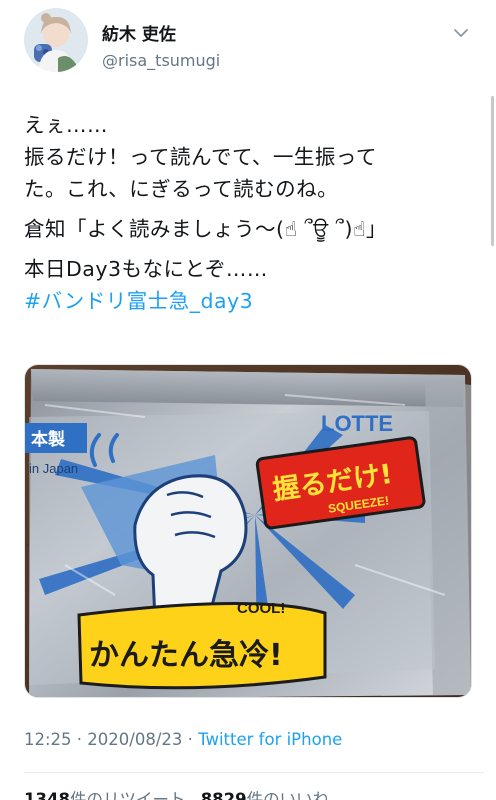 The image size is (496, 800). Describe the element at coordinates (254, 46) in the screenshot. I see `tweet-header: 紡木 吏佐 @risa_tsumugi` at that location.